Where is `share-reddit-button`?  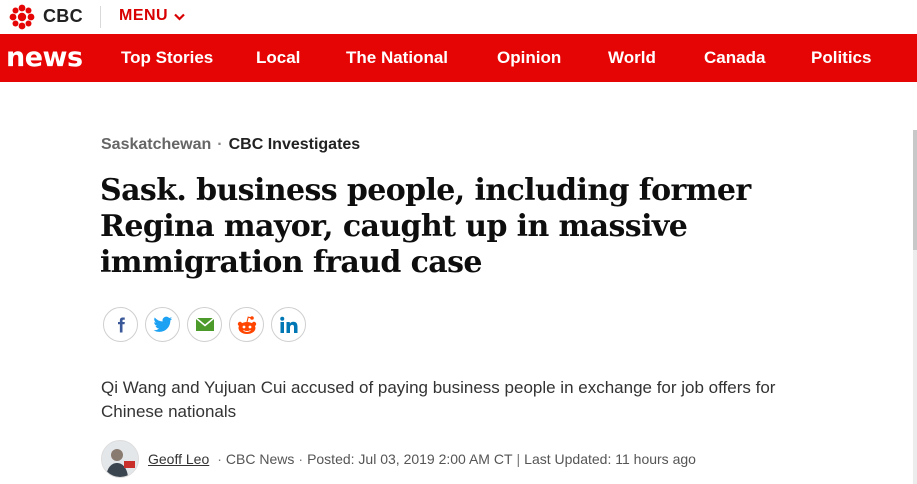
share-reddit-button is located at coordinates (246, 324).